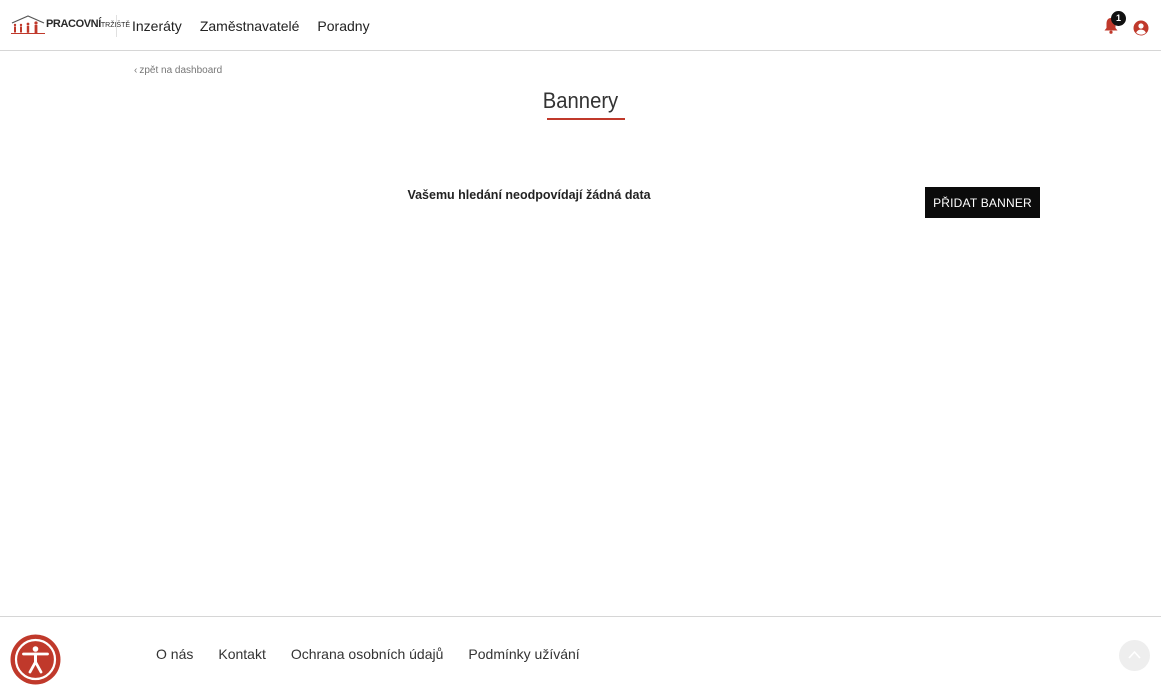 This screenshot has height=691, width=1161. What do you see at coordinates (343, 26) in the screenshot?
I see `nav-link-poradny: Poradny` at bounding box center [343, 26].